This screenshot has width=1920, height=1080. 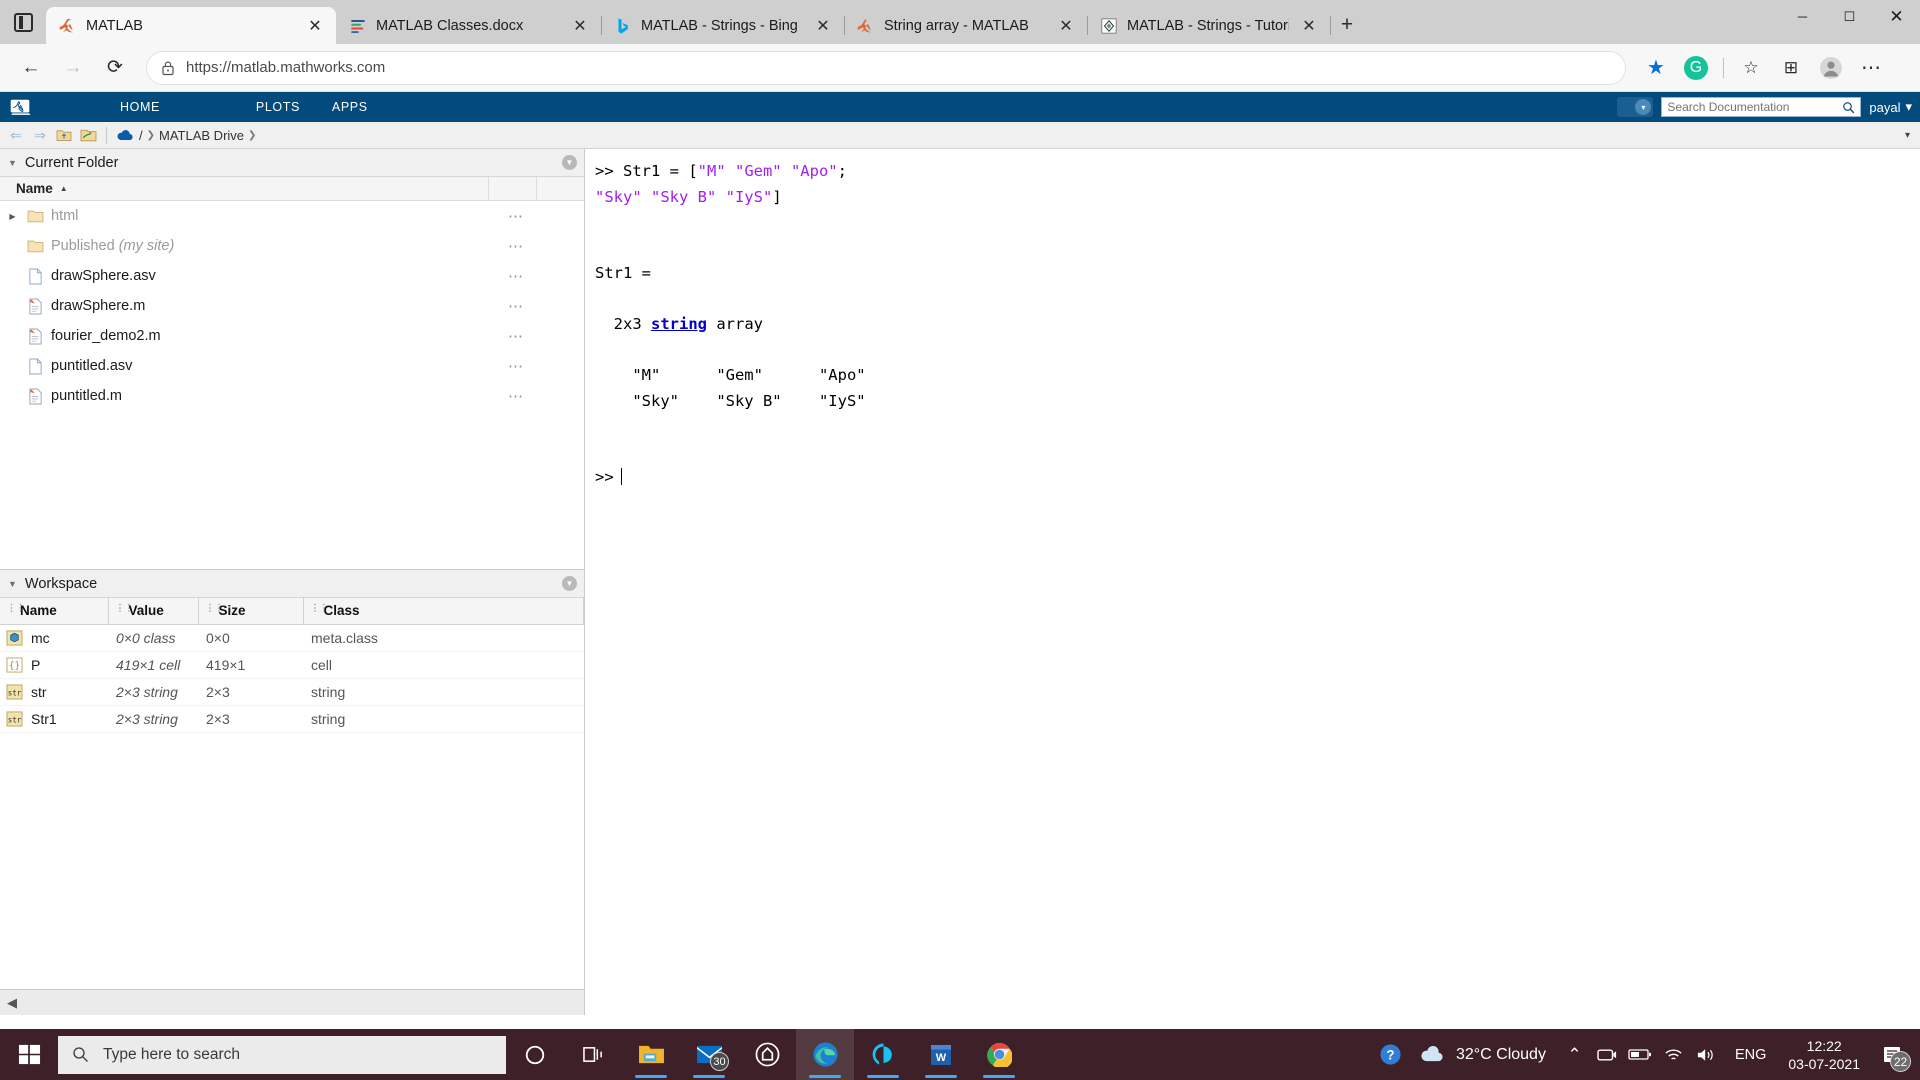 What do you see at coordinates (23, 22) in the screenshot?
I see `tab-actions-icon` at bounding box center [23, 22].